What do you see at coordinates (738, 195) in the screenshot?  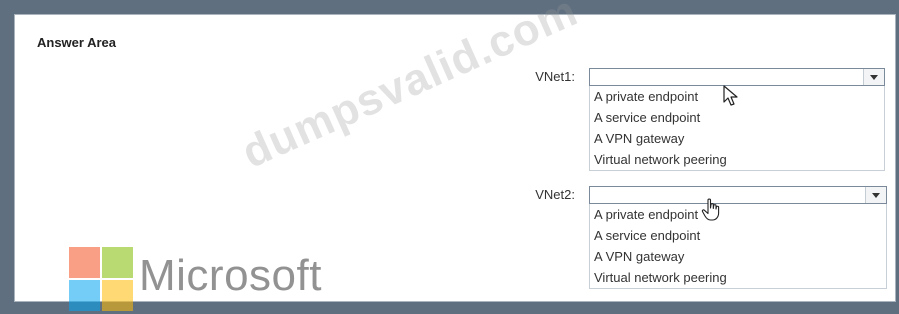 I see `vnet2-dropdown` at bounding box center [738, 195].